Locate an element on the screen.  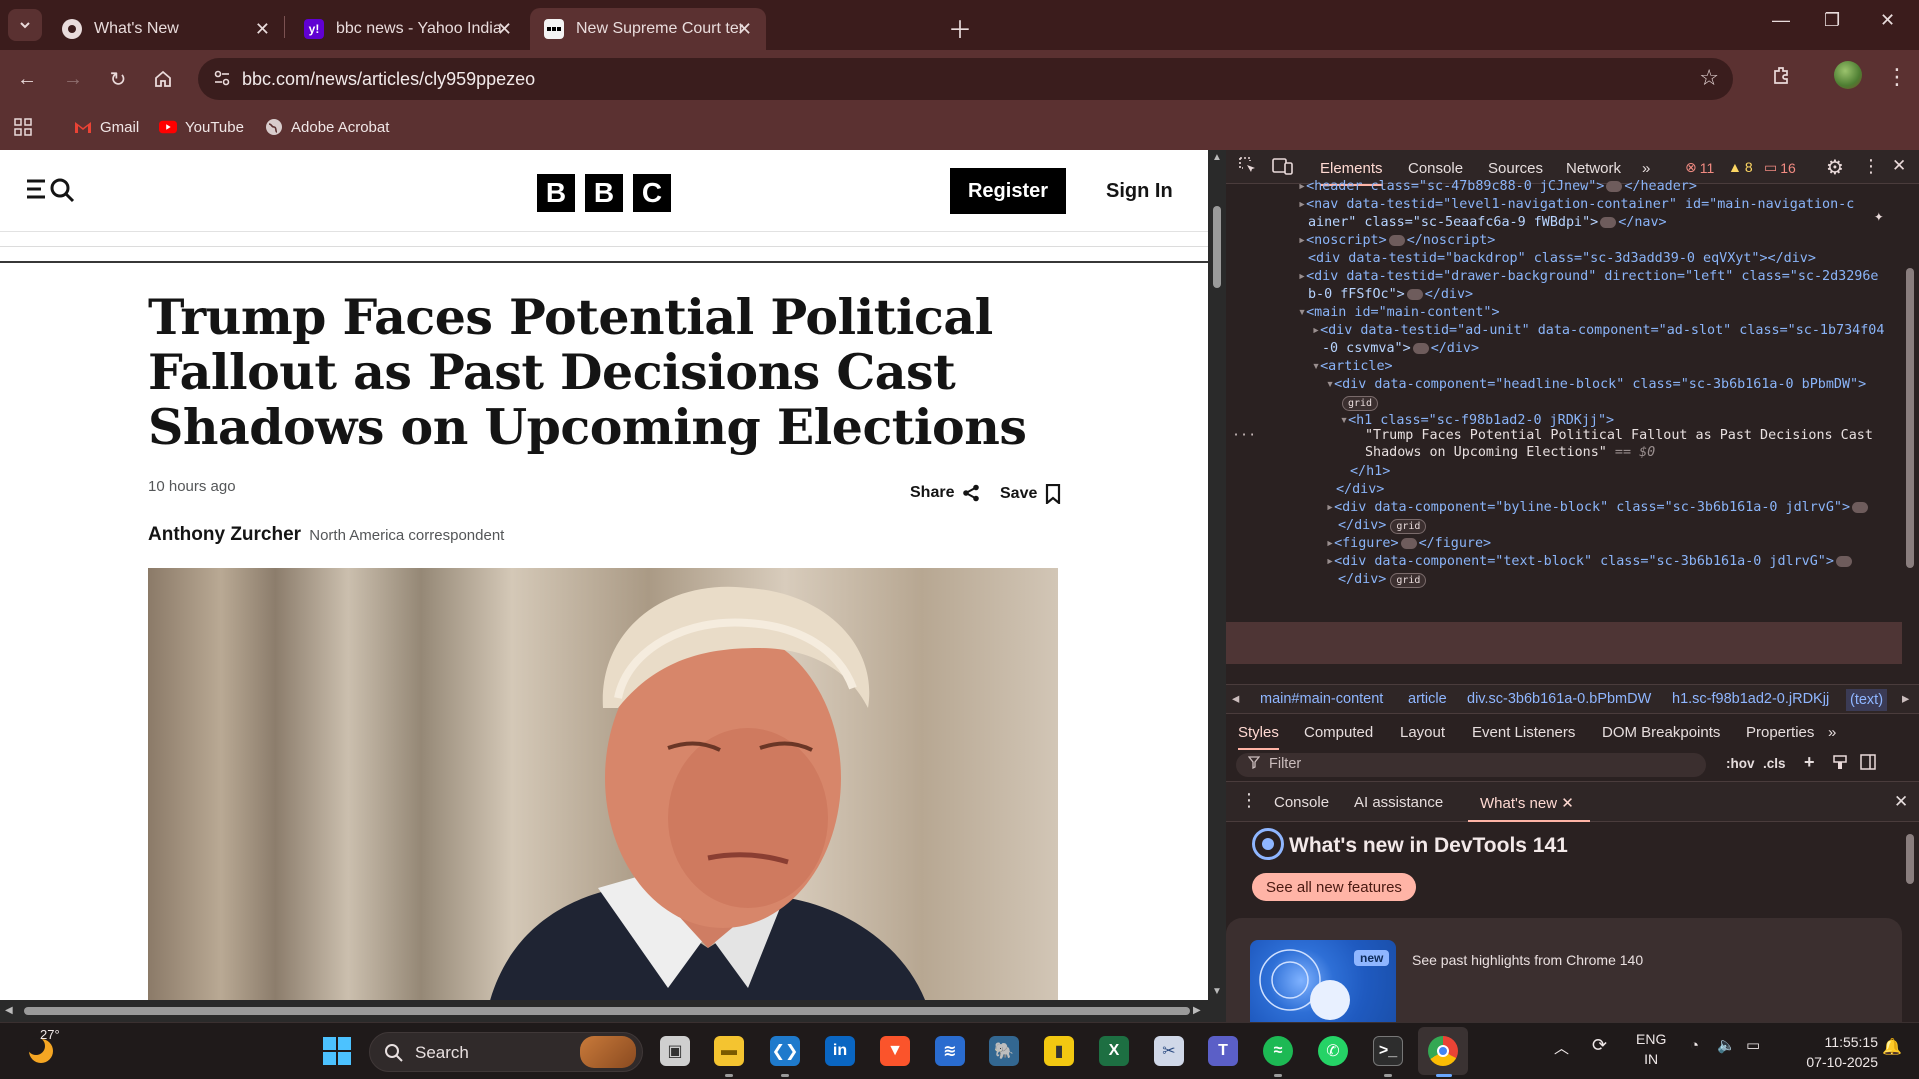
reload-button: ↻ is located at coordinates (118, 79).